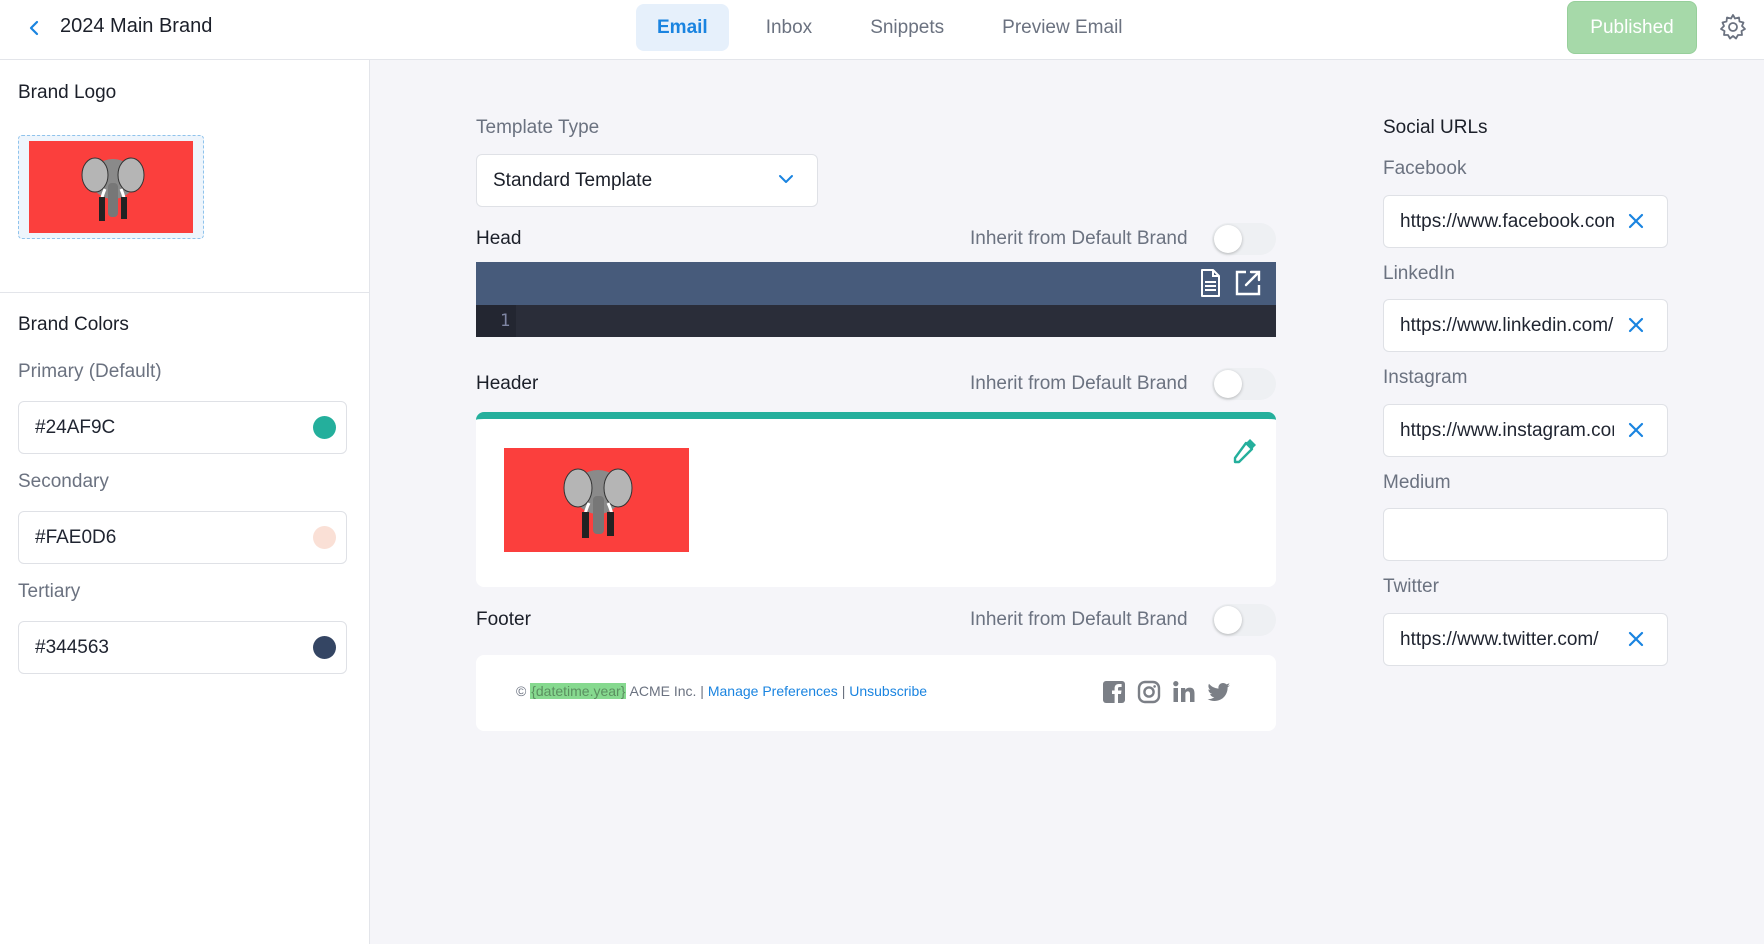 This screenshot has width=1764, height=944. I want to click on instagram-label: Instagram, so click(1425, 377).